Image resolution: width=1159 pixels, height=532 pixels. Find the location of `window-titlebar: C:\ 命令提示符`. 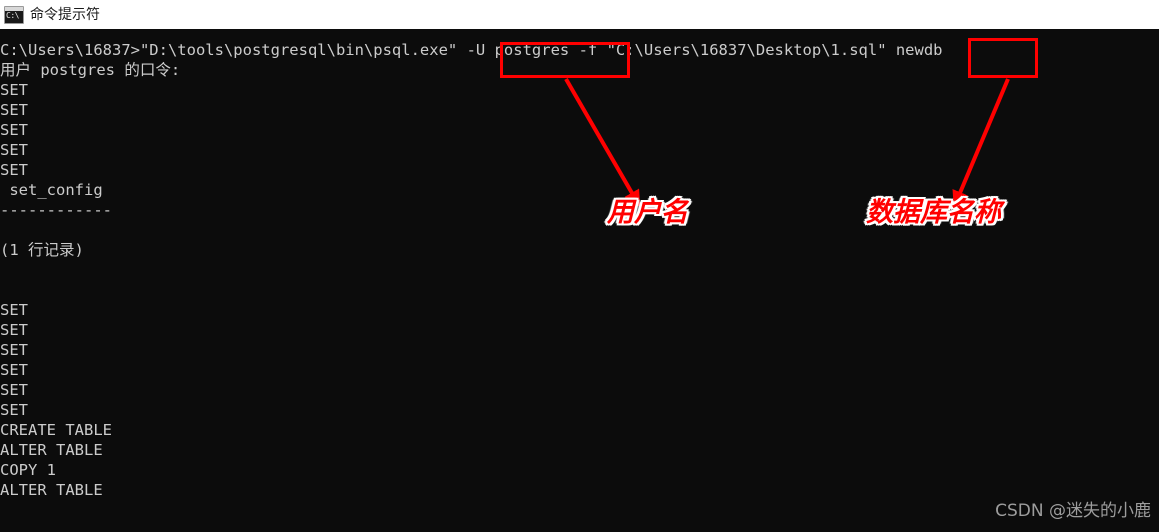

window-titlebar: C:\ 命令提示符 is located at coordinates (579, 14).